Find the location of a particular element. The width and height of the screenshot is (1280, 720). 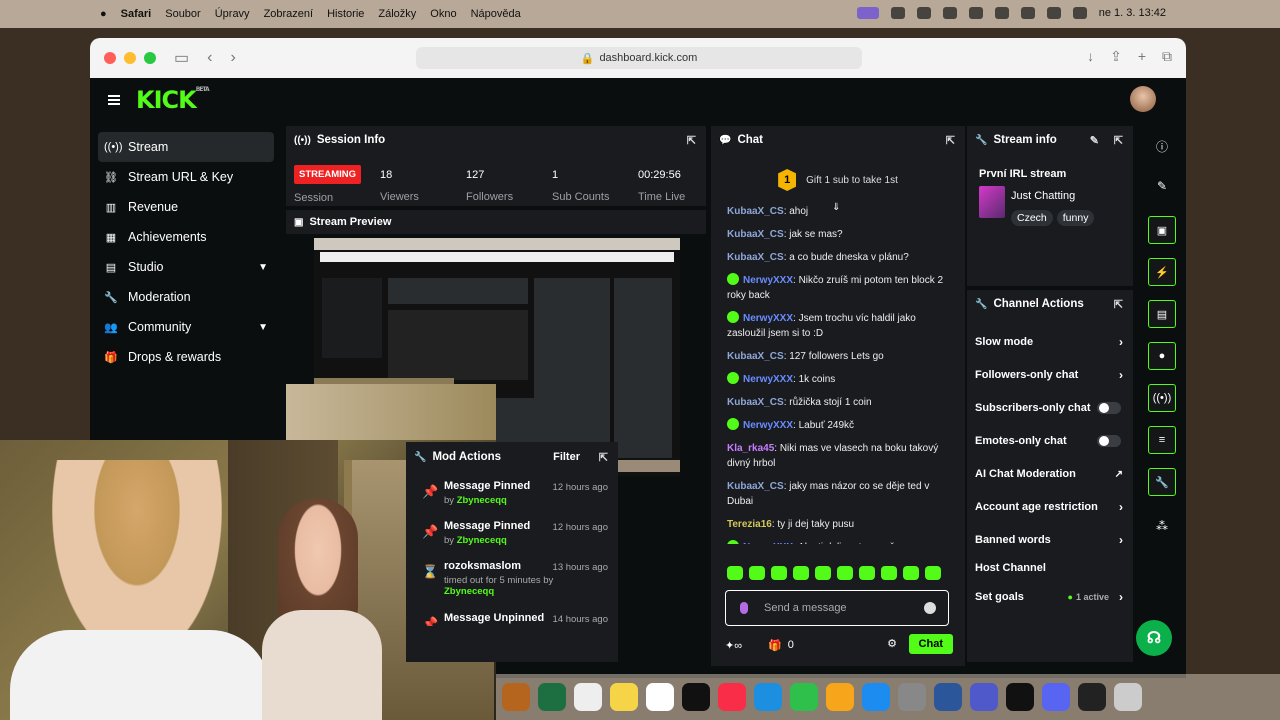

word-icon is located at coordinates (948, 697).